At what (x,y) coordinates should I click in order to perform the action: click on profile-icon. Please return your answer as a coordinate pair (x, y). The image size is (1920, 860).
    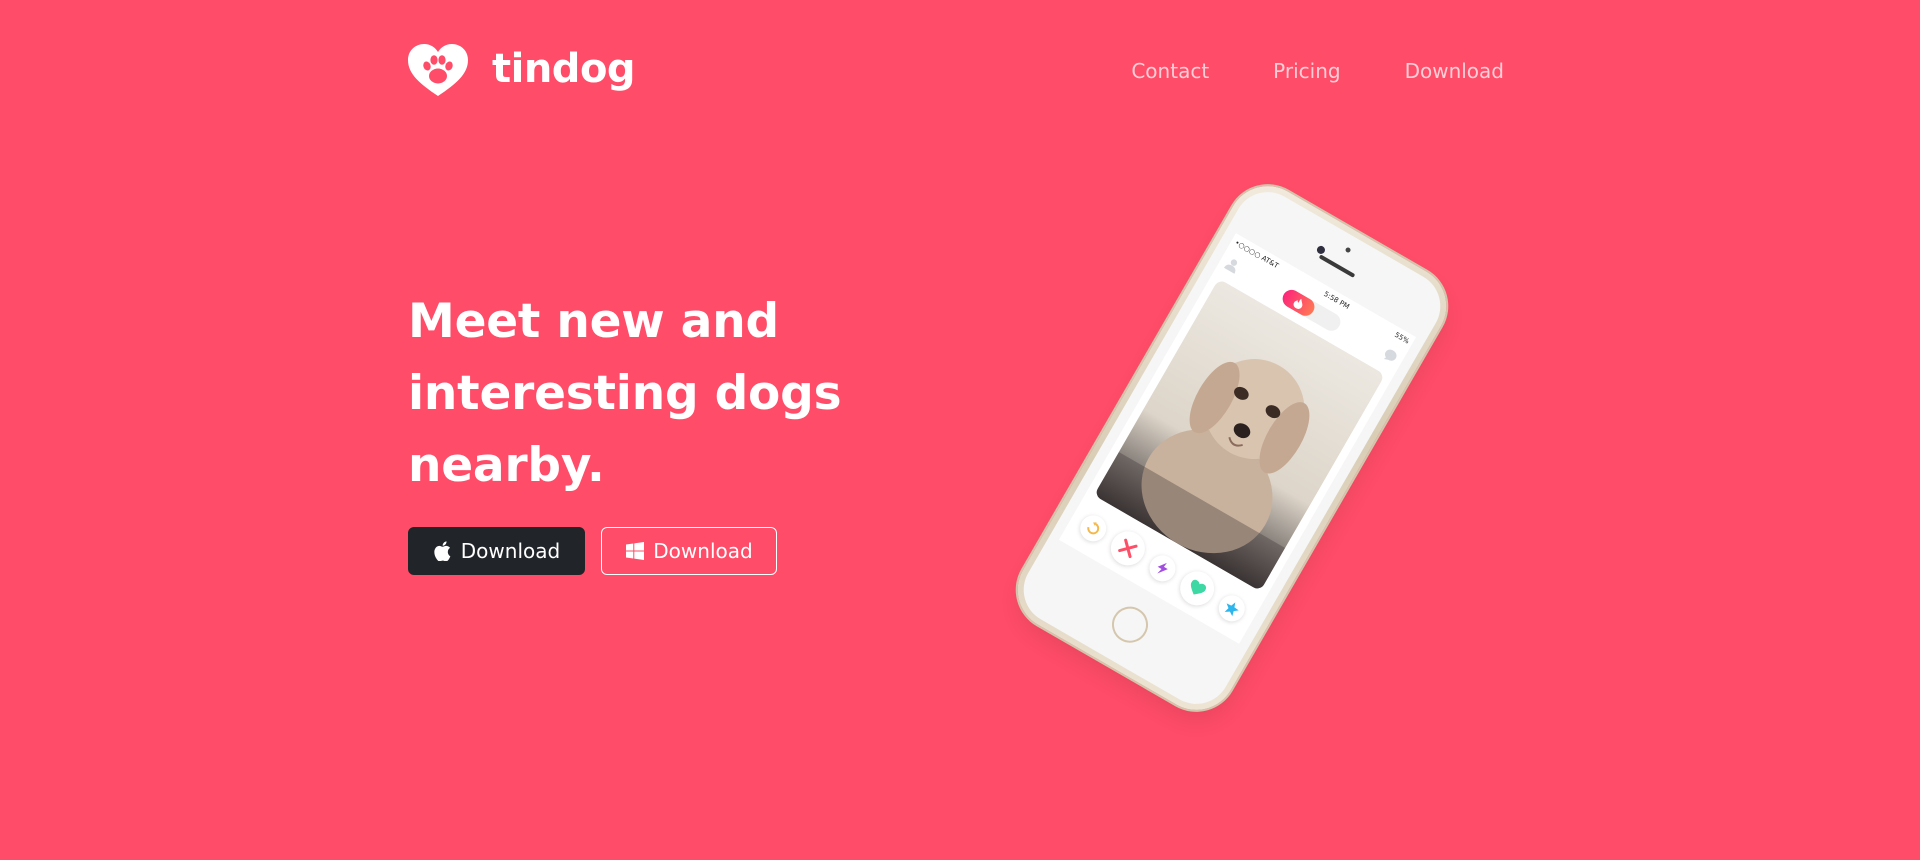
    Looking at the image, I should click on (1230, 266).